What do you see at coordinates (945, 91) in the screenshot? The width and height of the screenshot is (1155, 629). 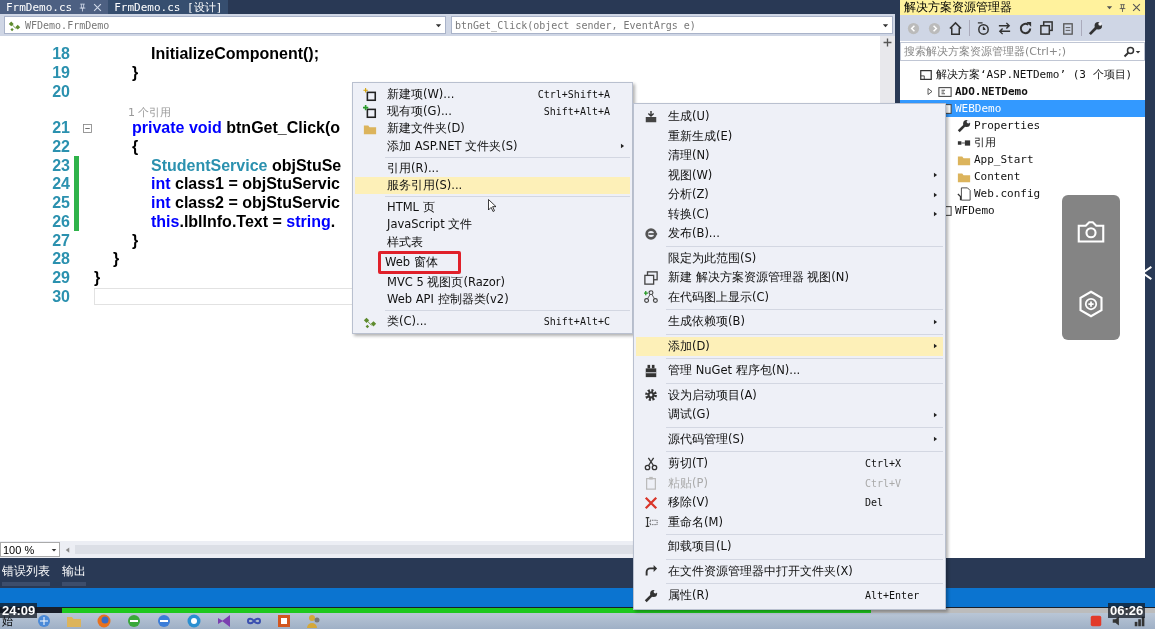 I see `project-icon` at bounding box center [945, 91].